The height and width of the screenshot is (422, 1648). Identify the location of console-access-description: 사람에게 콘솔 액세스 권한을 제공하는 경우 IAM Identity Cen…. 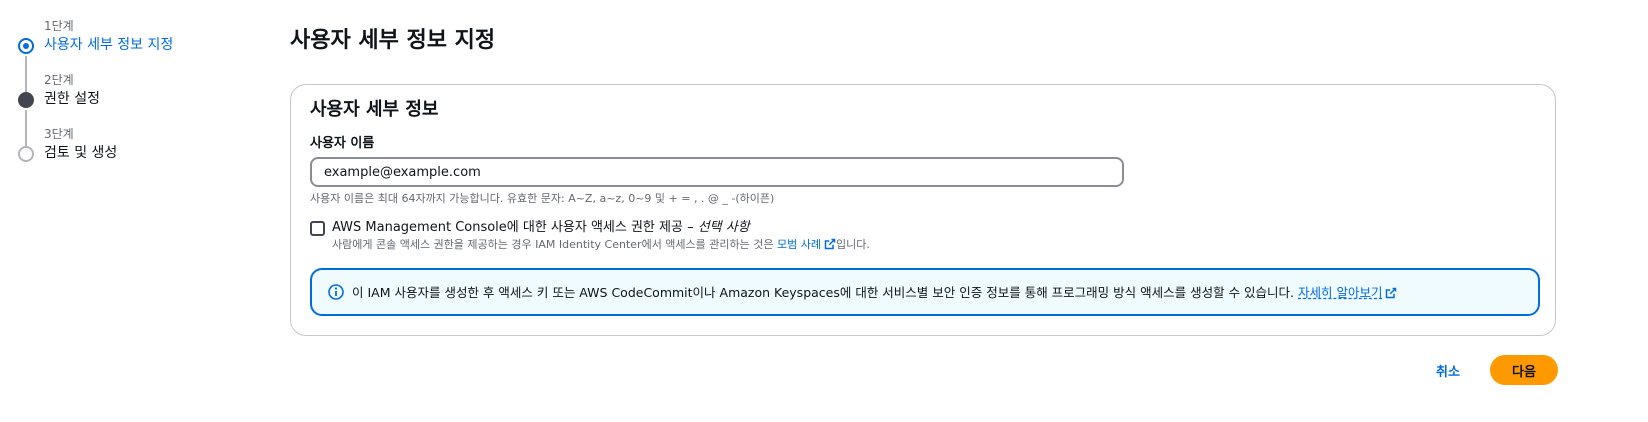
(601, 244).